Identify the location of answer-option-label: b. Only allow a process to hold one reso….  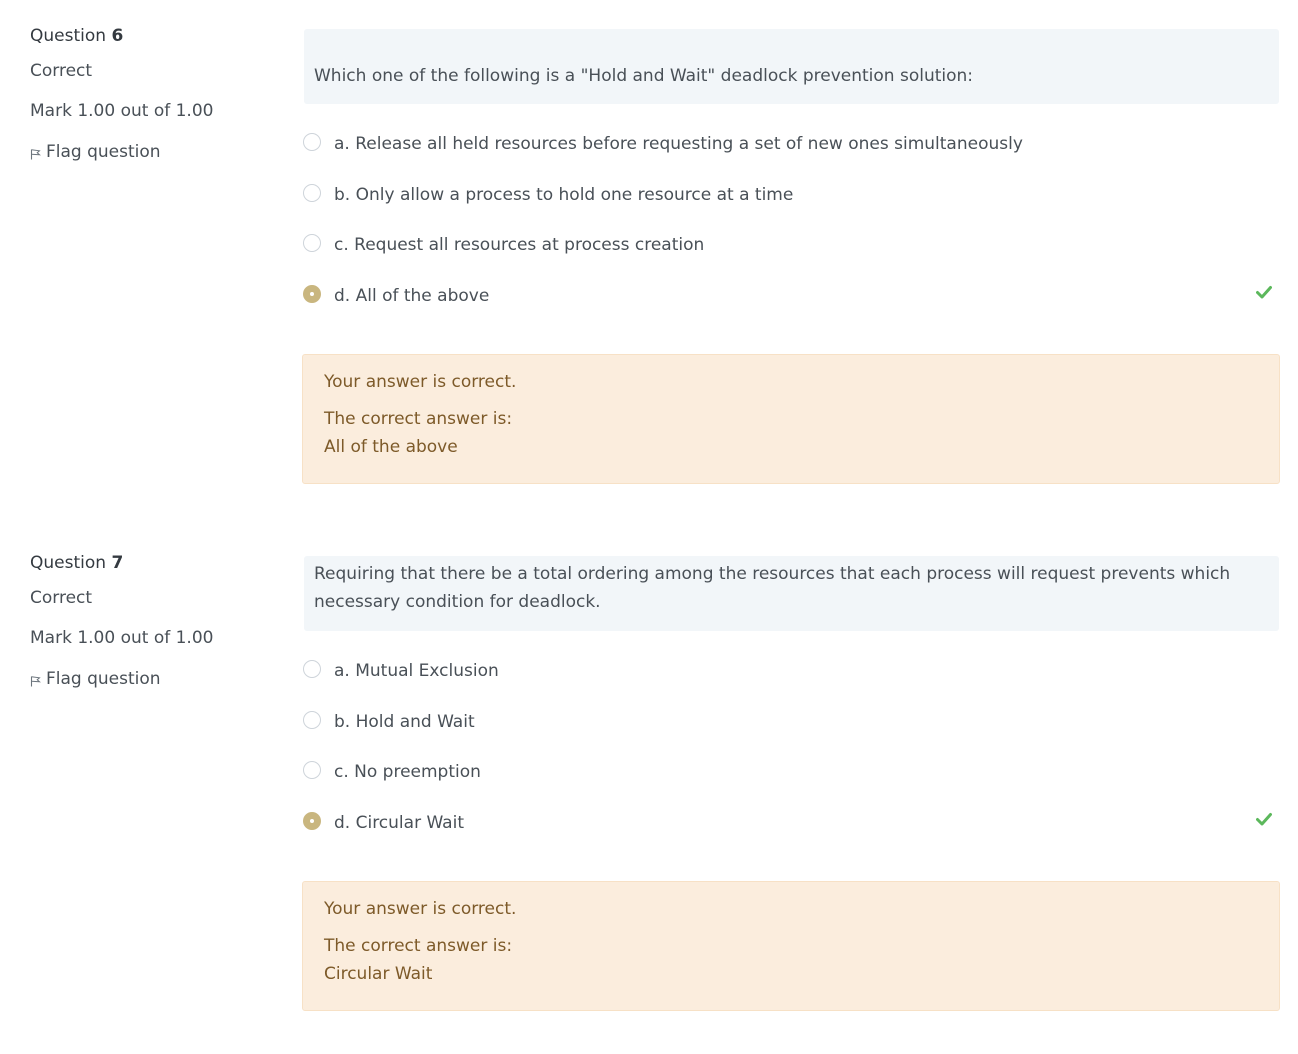
(563, 195).